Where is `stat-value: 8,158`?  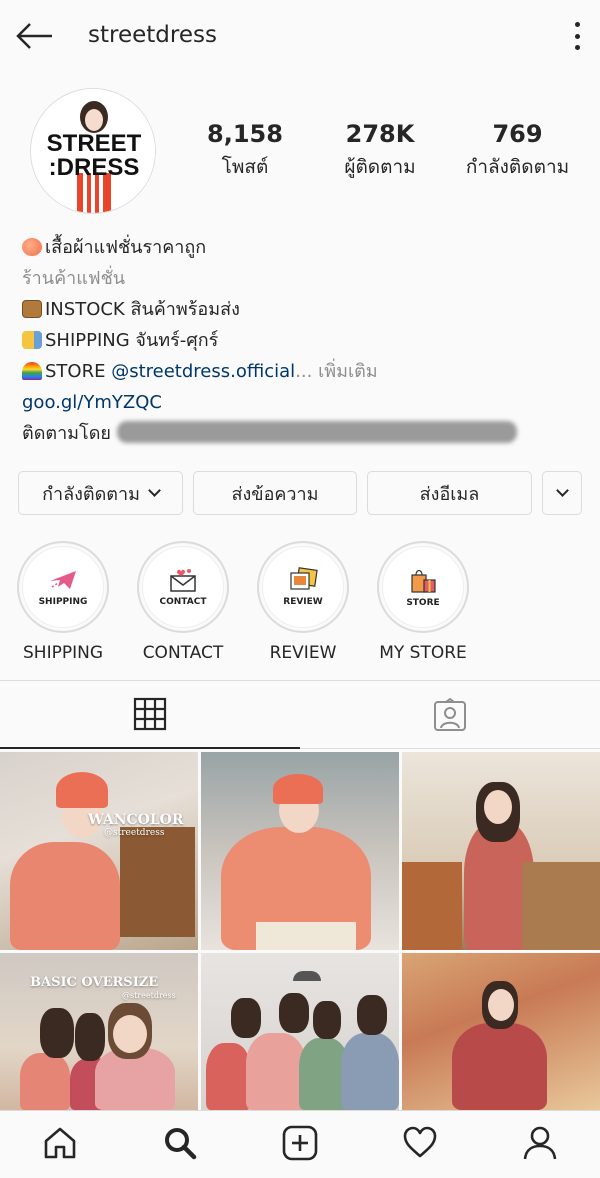 stat-value: 8,158 is located at coordinates (245, 134).